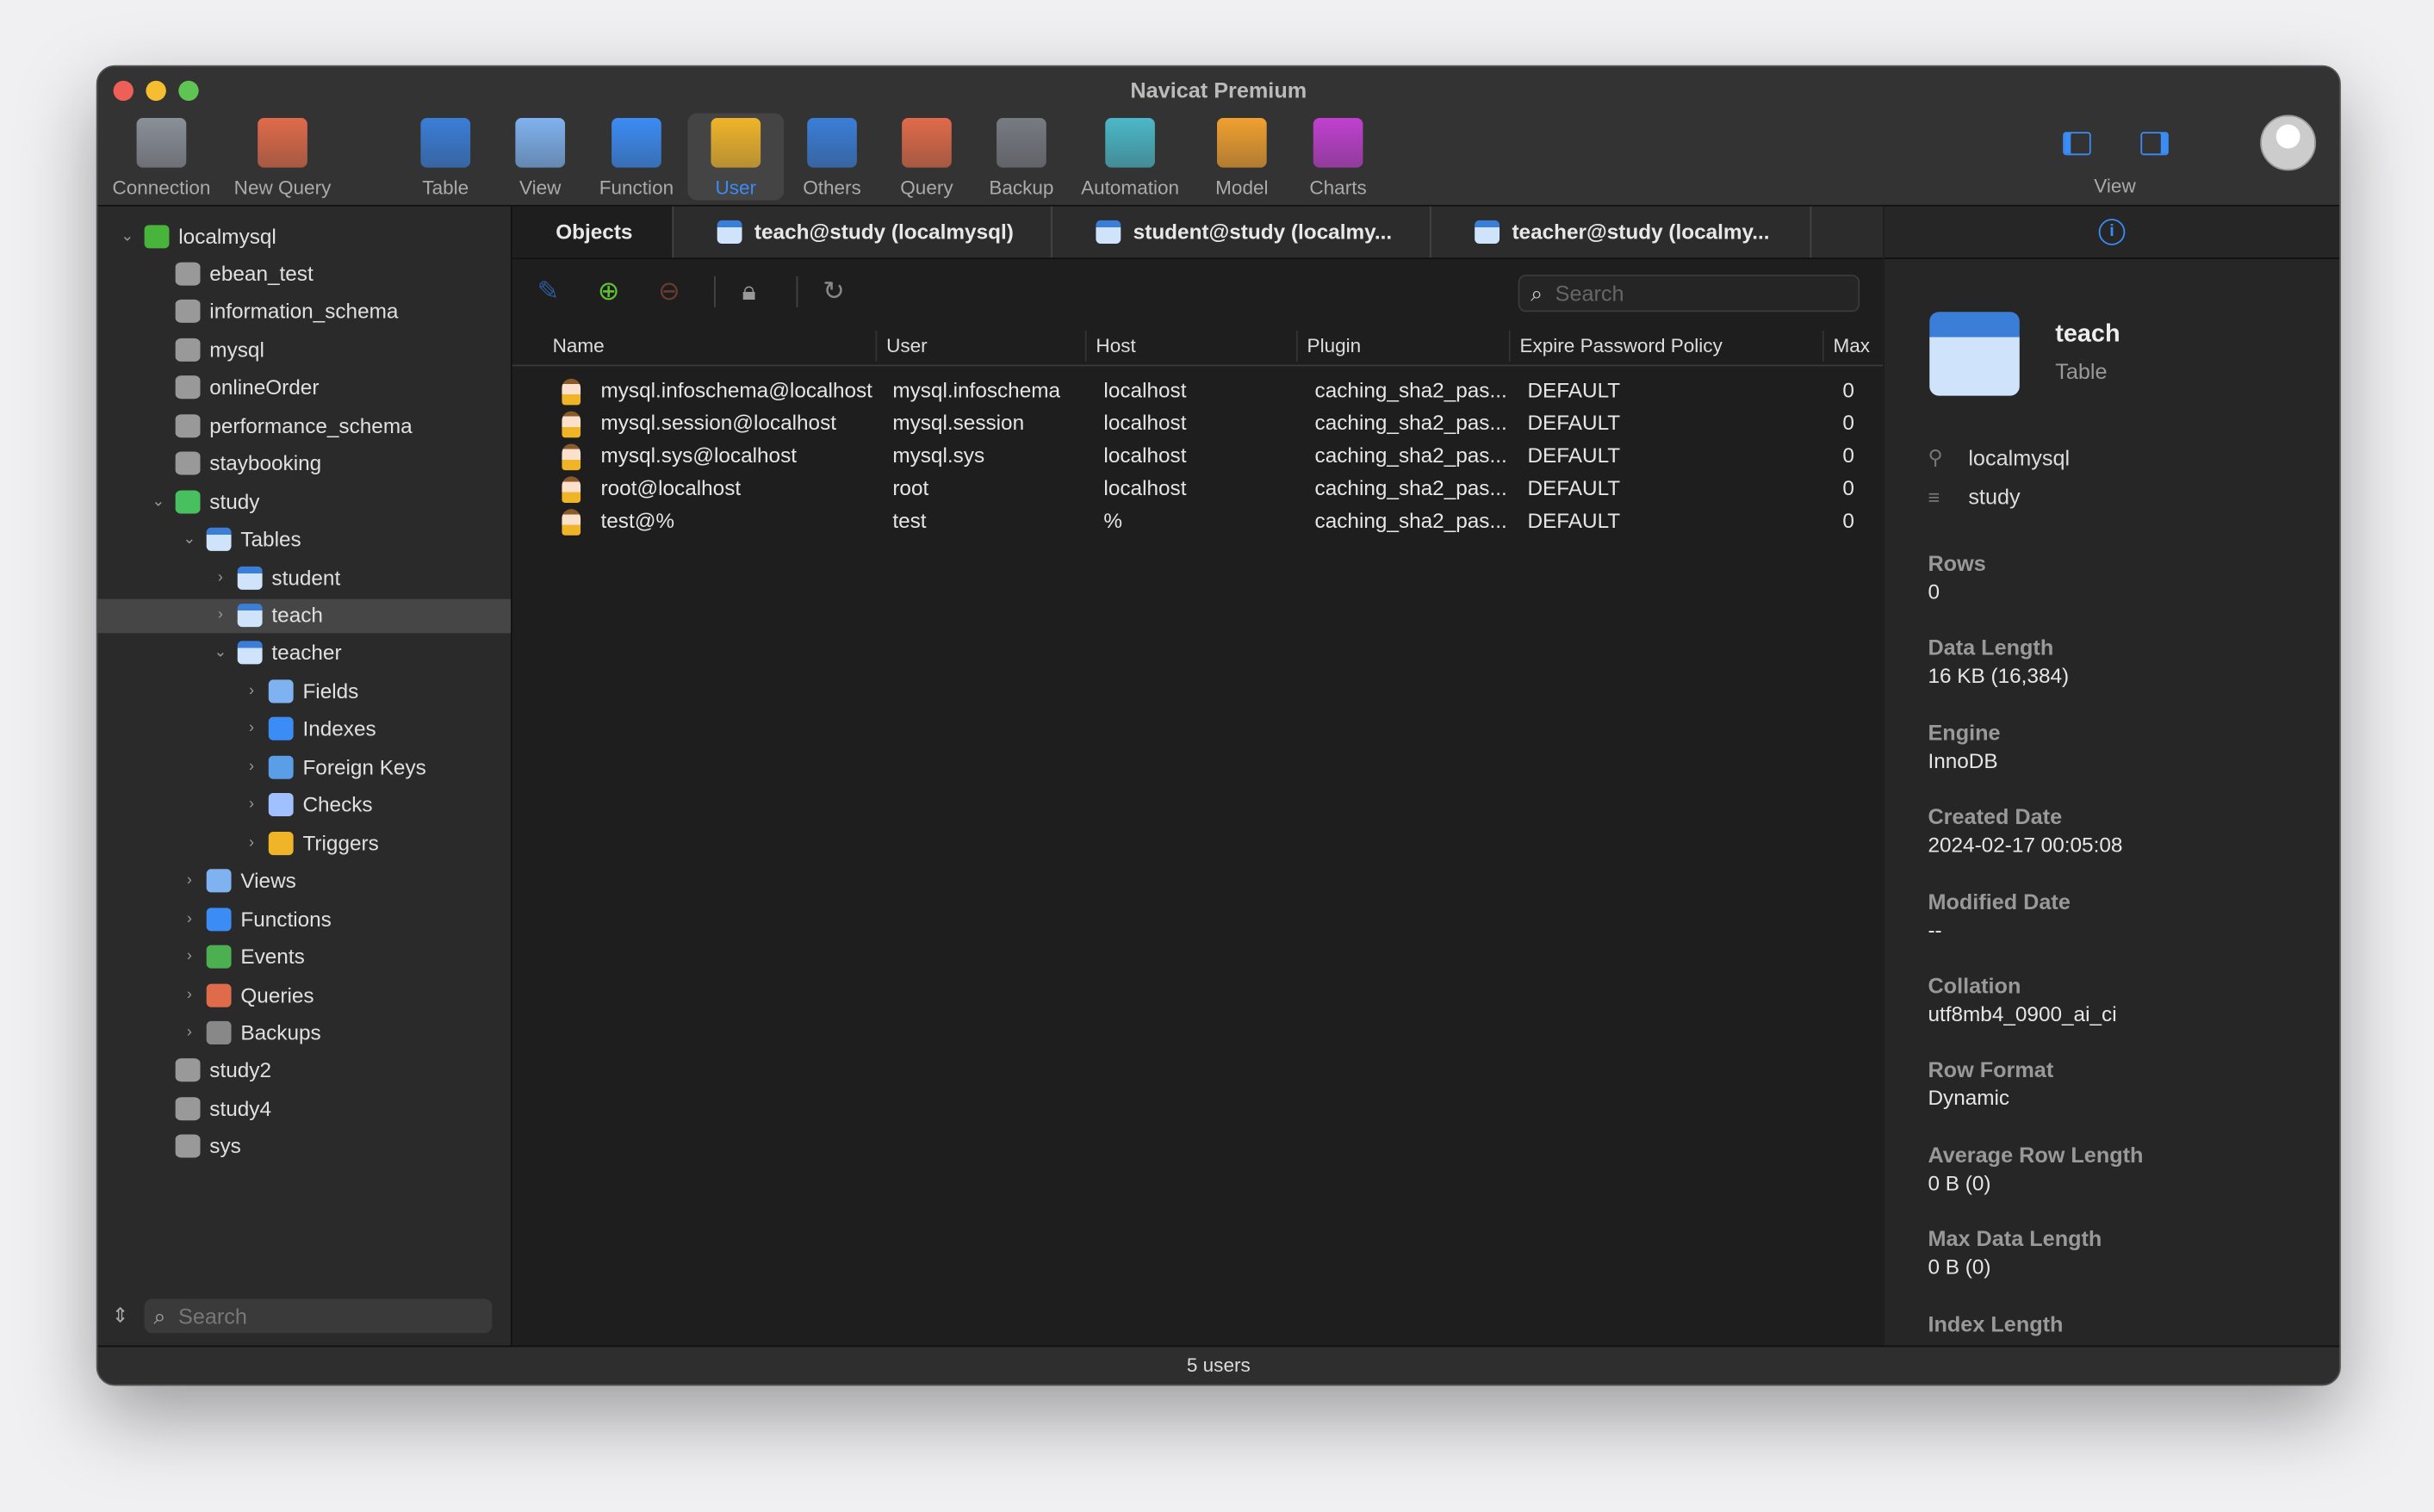  Describe the element at coordinates (234, 463) in the screenshot. I see `sidebar-item-staybooking: staybooking` at that location.